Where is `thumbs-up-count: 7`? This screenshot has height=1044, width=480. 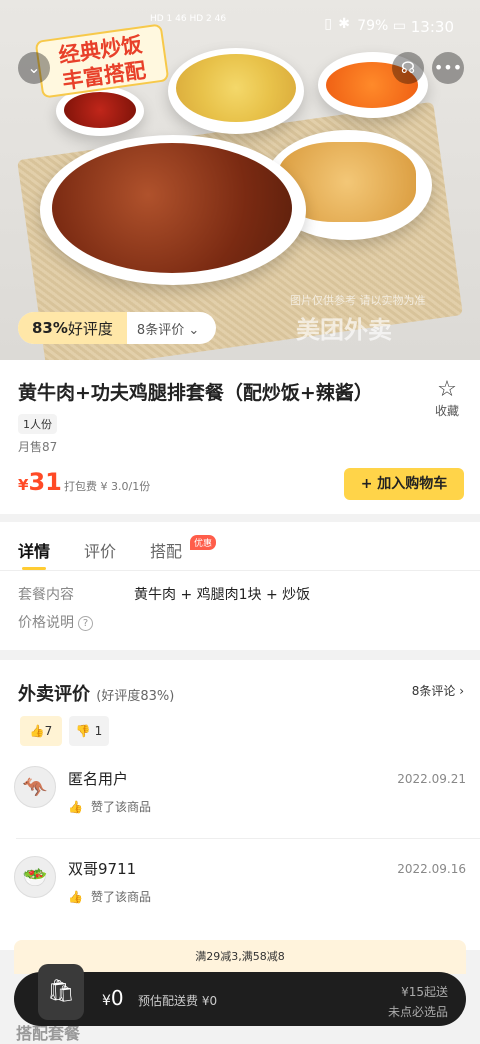 thumbs-up-count: 7 is located at coordinates (48, 731).